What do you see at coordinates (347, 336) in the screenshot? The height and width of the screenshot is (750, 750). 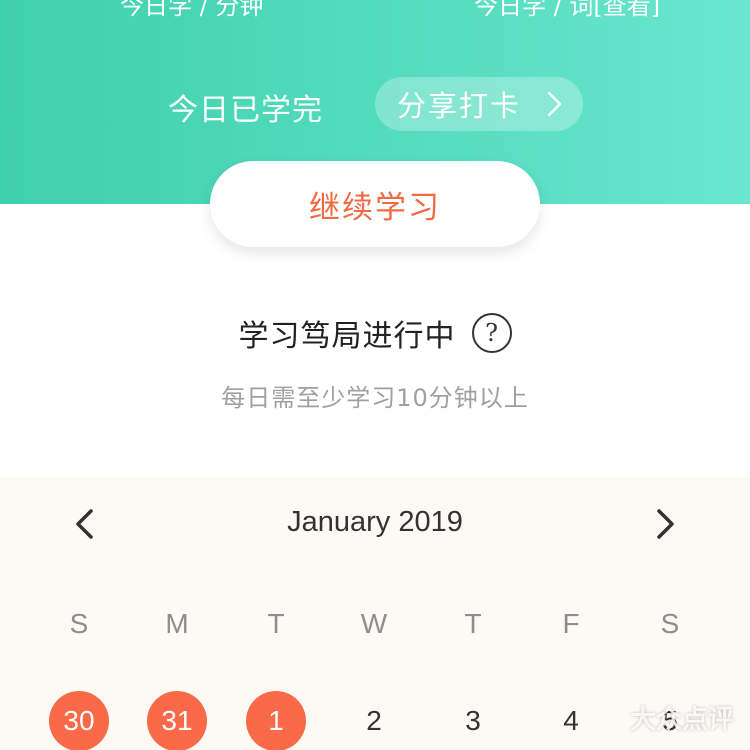 I see `streak-status-title: 学习笃局进行中` at bounding box center [347, 336].